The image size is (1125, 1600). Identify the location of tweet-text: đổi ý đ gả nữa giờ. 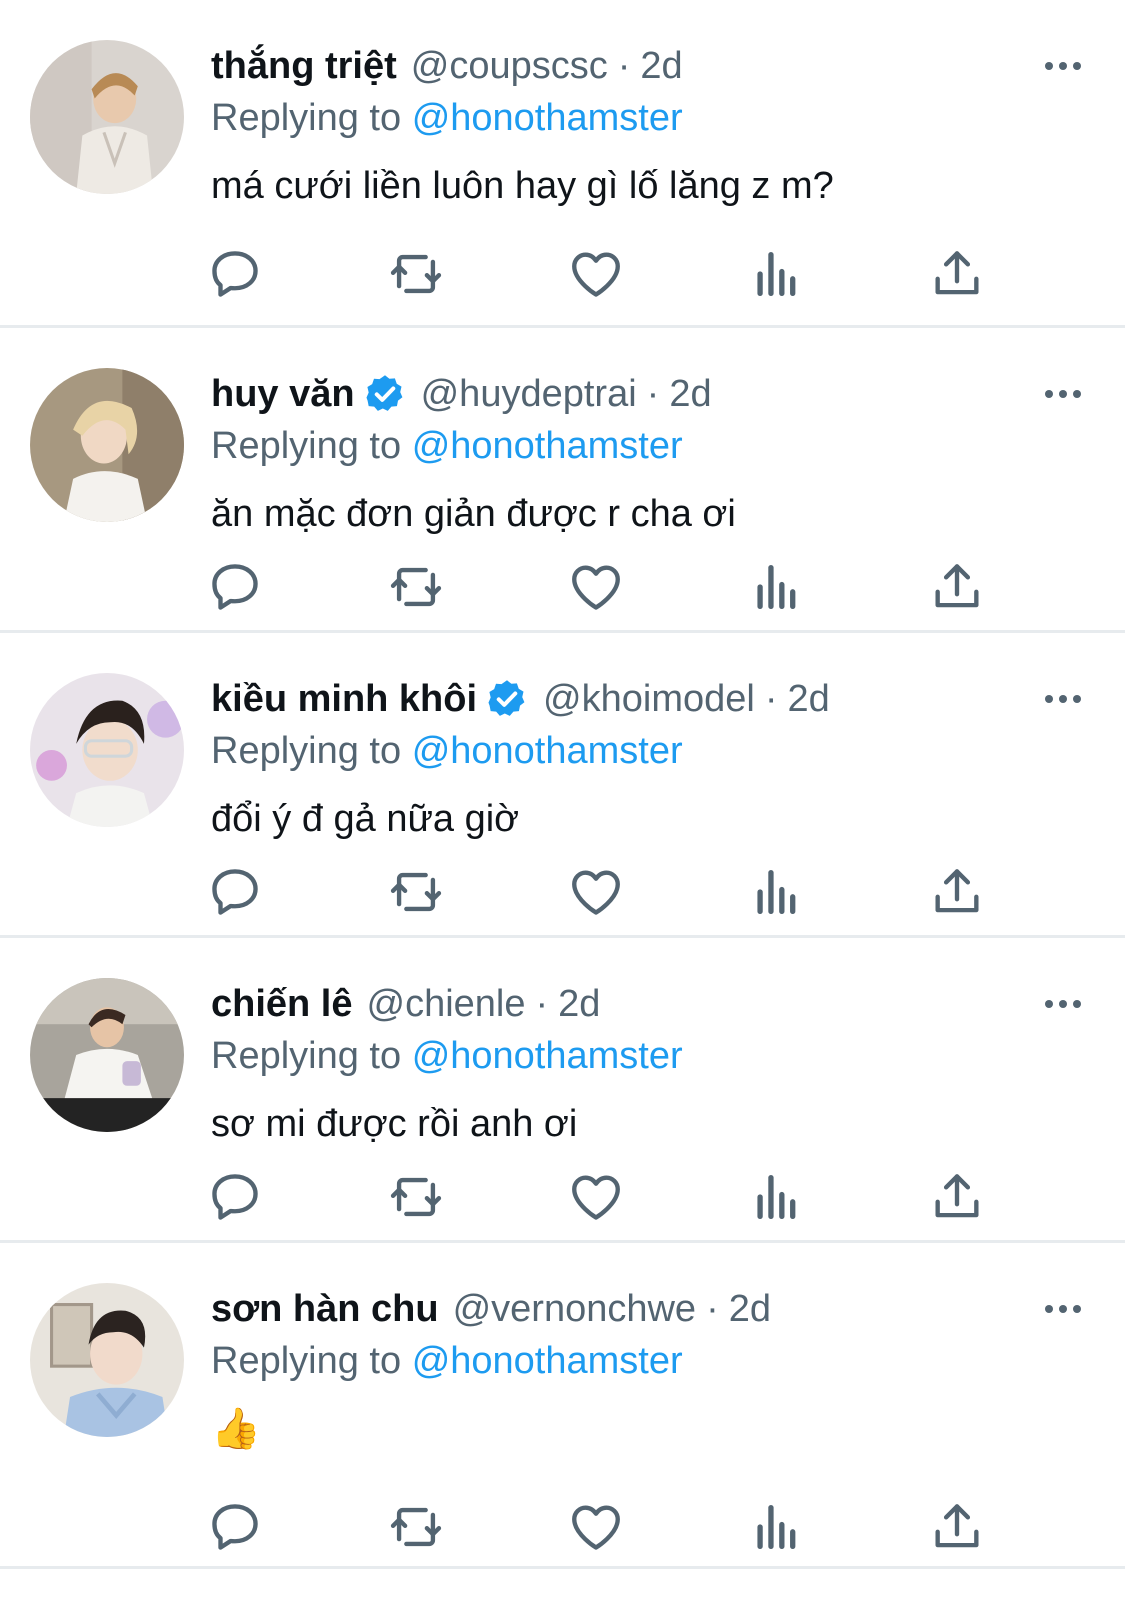
(365, 819).